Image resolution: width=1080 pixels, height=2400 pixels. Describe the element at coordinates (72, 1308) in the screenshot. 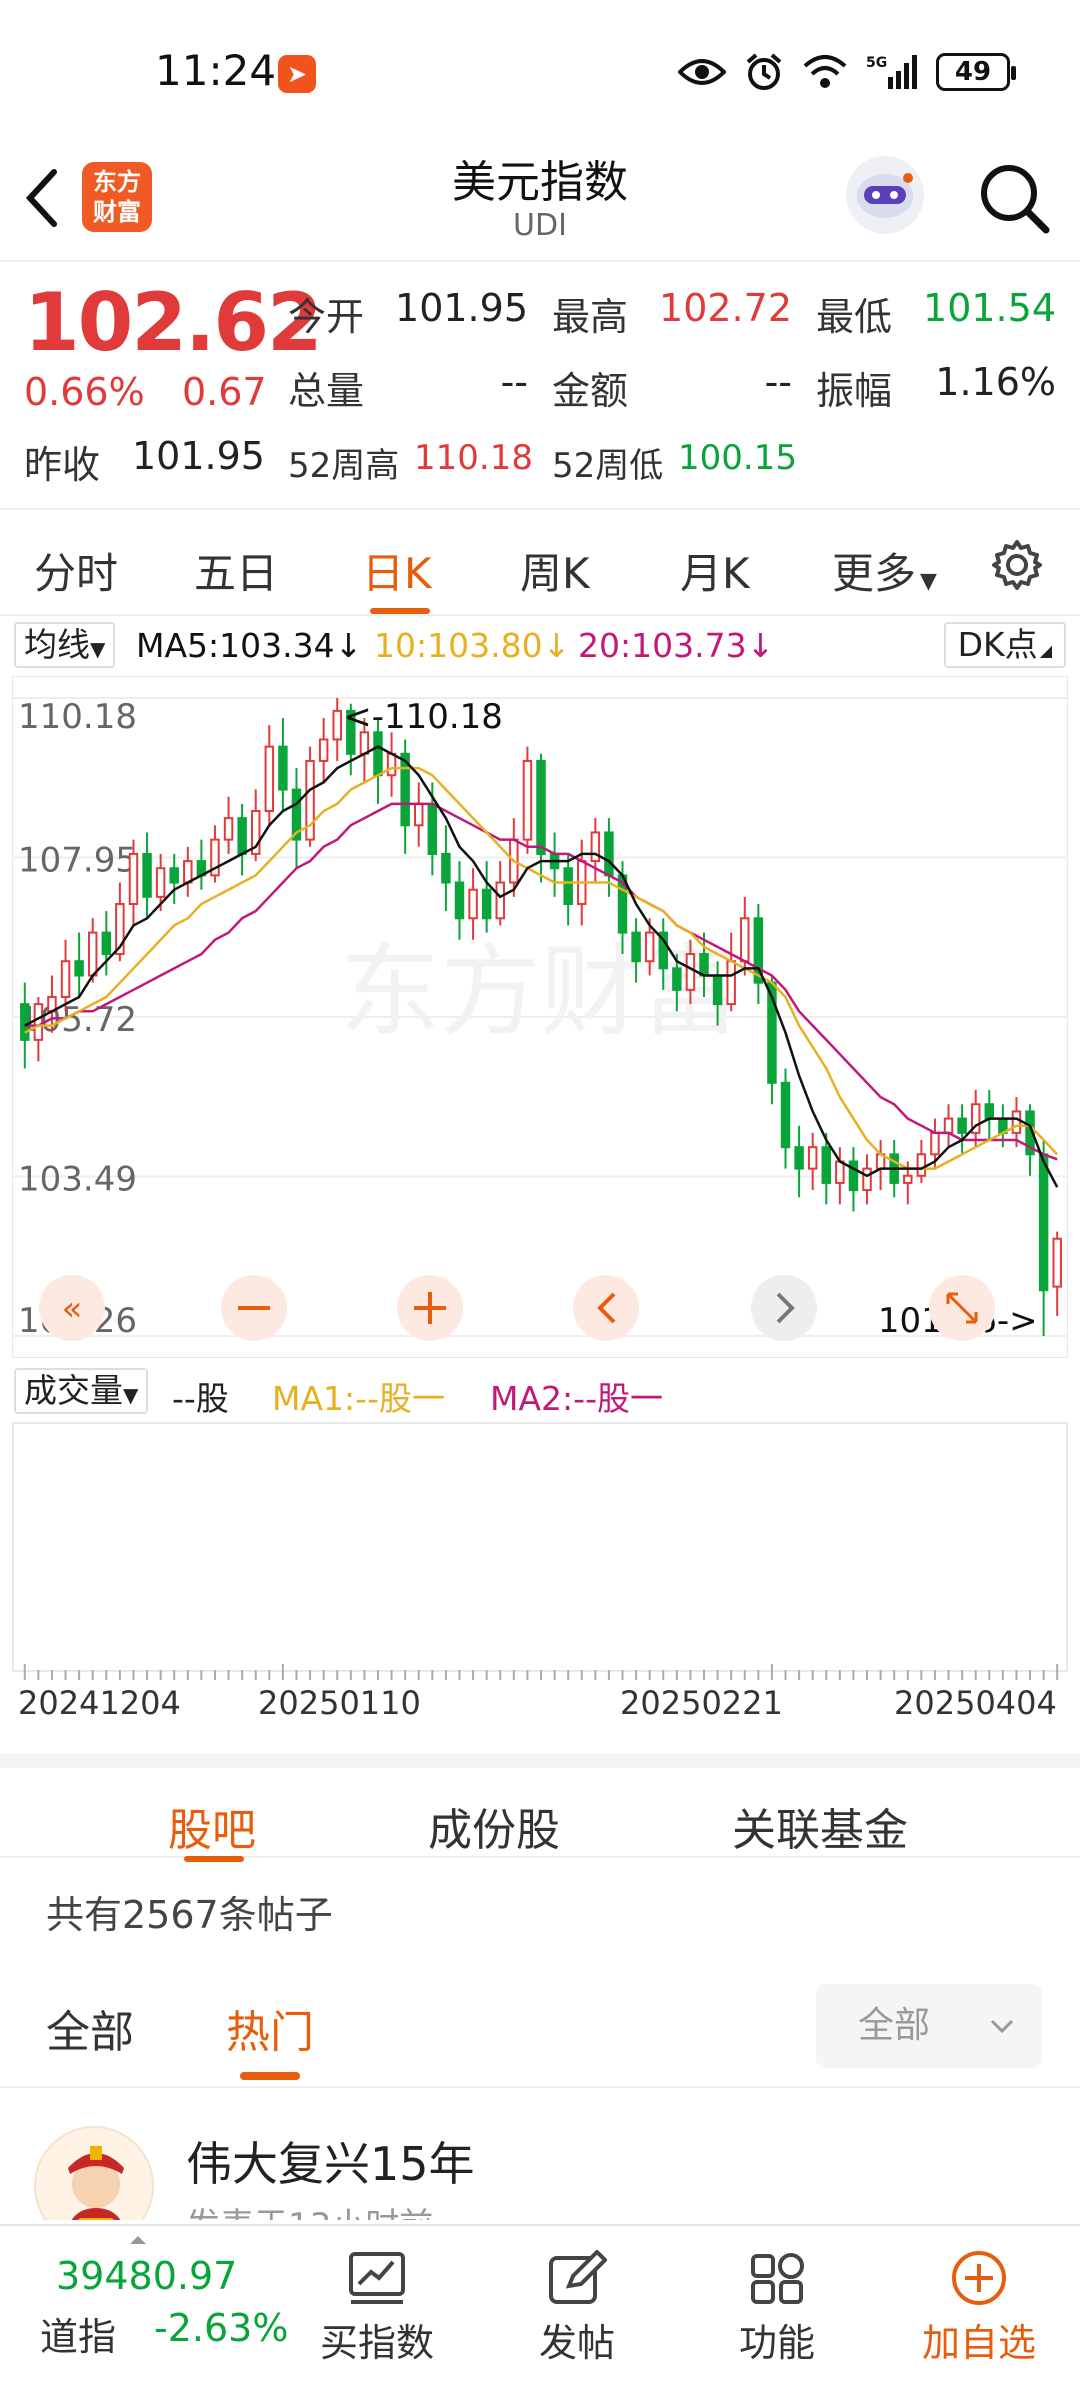

I see `jump-start-button: «` at that location.